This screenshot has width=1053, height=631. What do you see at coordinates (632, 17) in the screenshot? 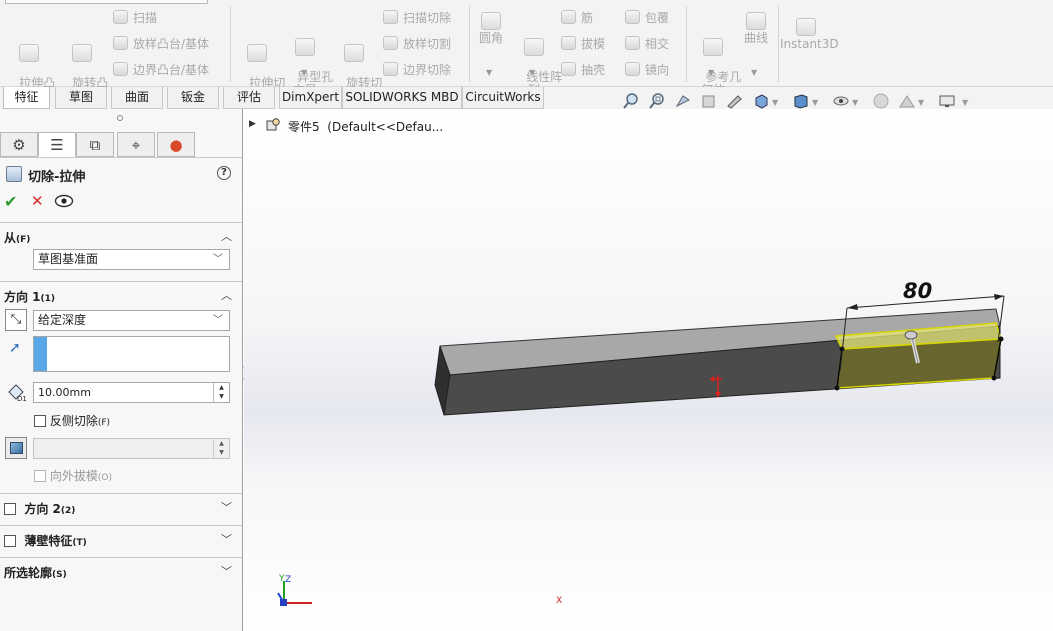
I see `wrap-icon` at bounding box center [632, 17].